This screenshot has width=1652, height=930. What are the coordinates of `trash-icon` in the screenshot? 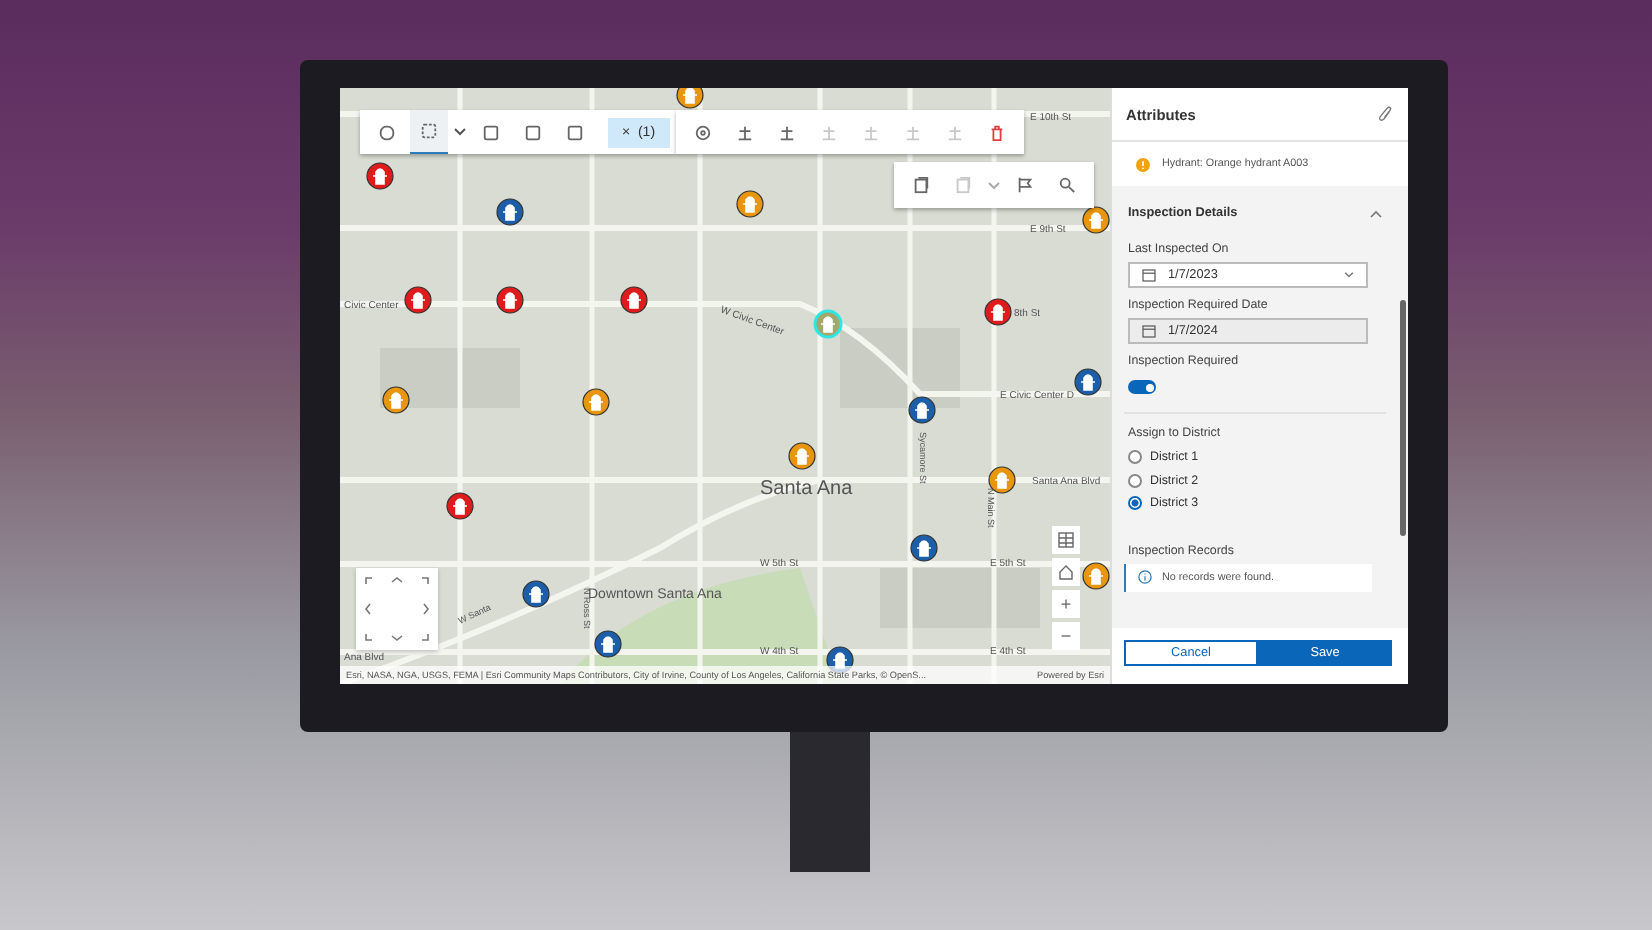 It's located at (997, 132).